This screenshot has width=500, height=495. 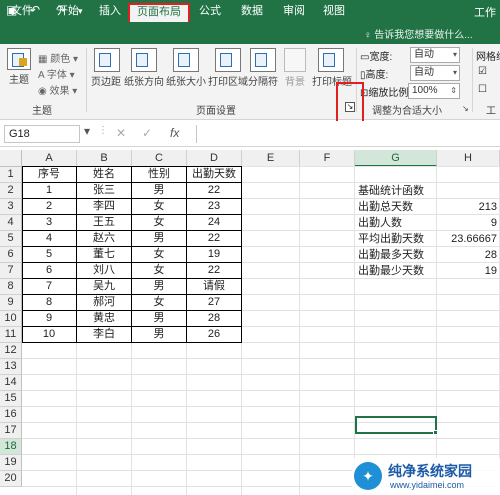 What do you see at coordinates (104, 158) in the screenshot?
I see `column-header-b: B` at bounding box center [104, 158].